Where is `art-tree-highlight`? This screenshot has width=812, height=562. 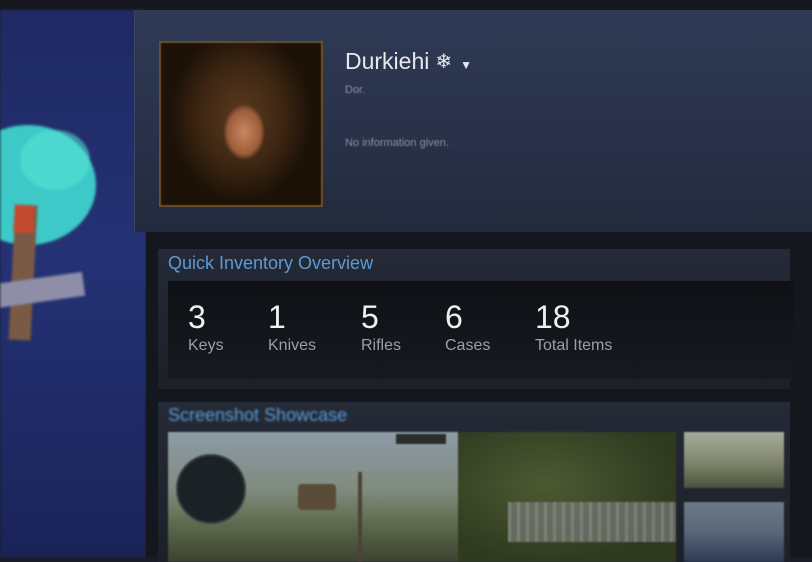 art-tree-highlight is located at coordinates (55, 160).